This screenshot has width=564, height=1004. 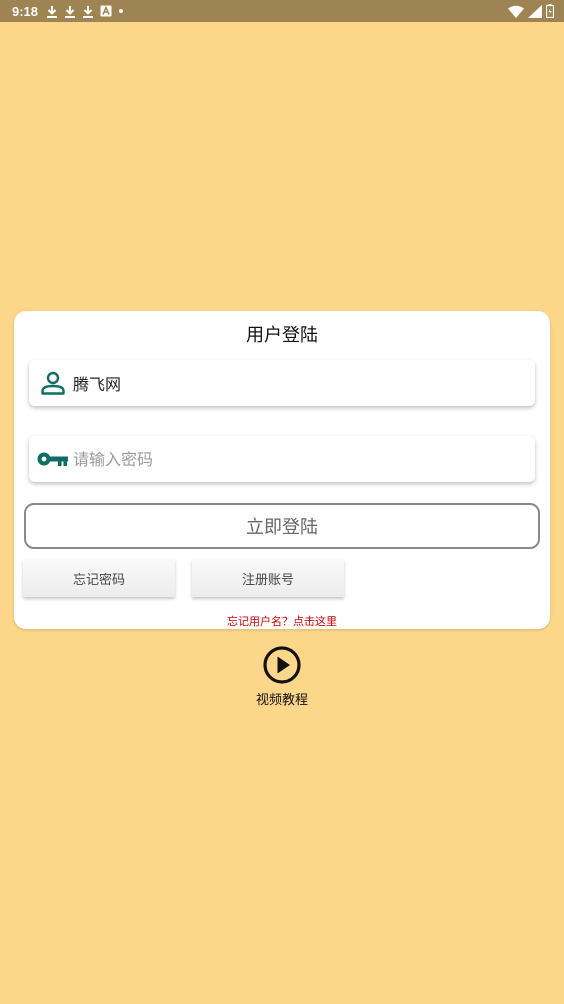 What do you see at coordinates (268, 578) in the screenshot?
I see `register-button: 注册账号` at bounding box center [268, 578].